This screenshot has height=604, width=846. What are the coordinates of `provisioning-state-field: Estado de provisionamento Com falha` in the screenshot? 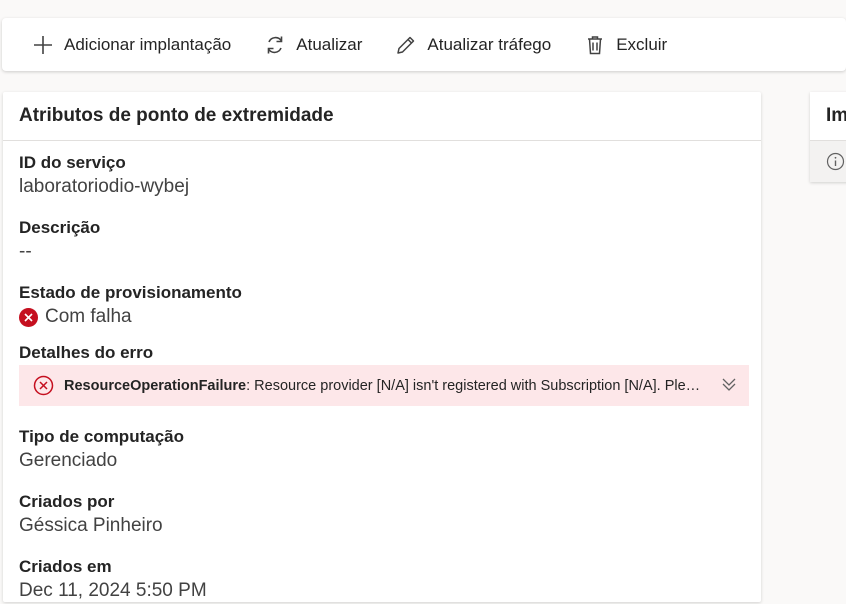 It's located at (130, 306).